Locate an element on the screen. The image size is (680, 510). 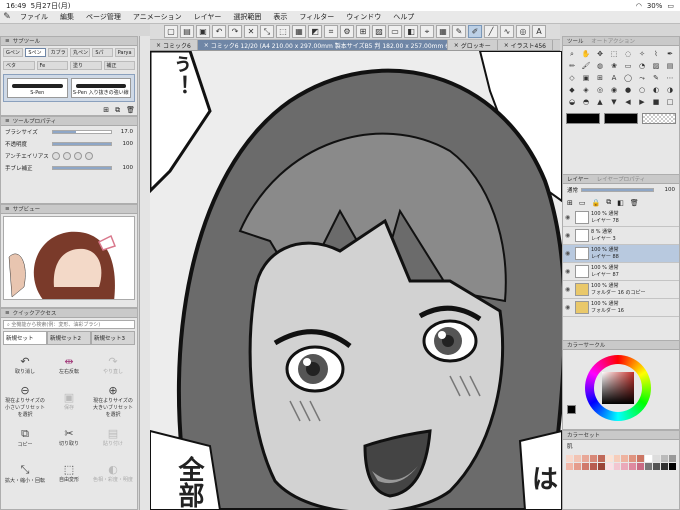
tool-m-icon: ◀ is located at coordinates (628, 102).